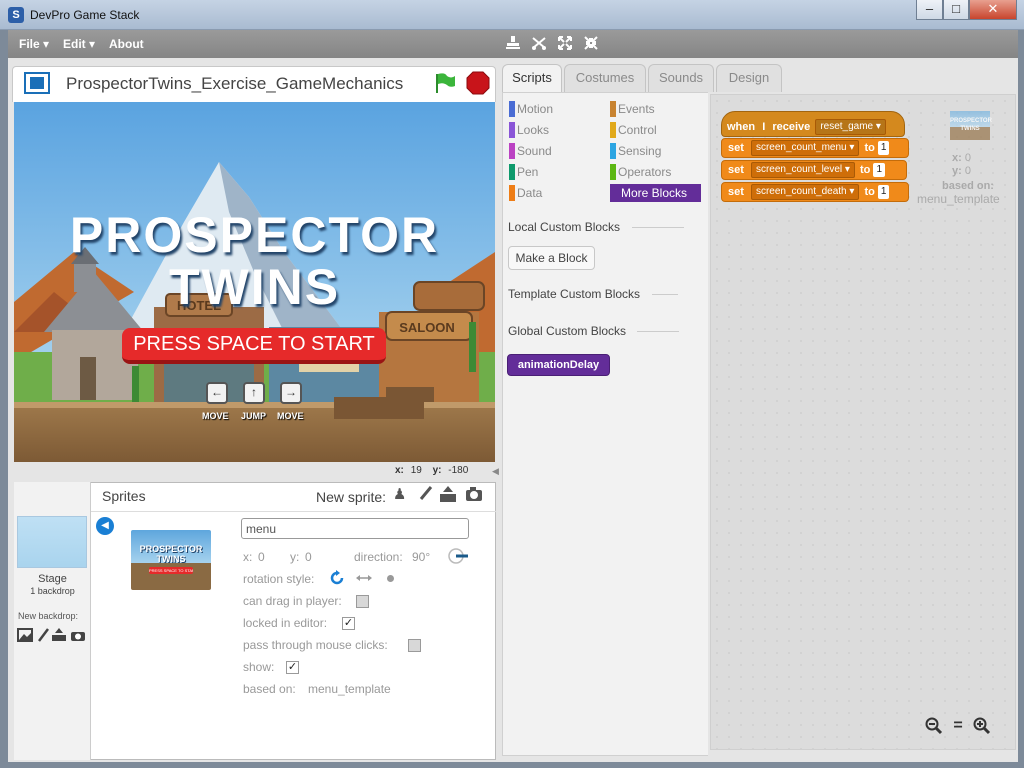 Image resolution: width=1024 pixels, height=768 pixels. I want to click on backdrop-library-icon, so click(25, 635).